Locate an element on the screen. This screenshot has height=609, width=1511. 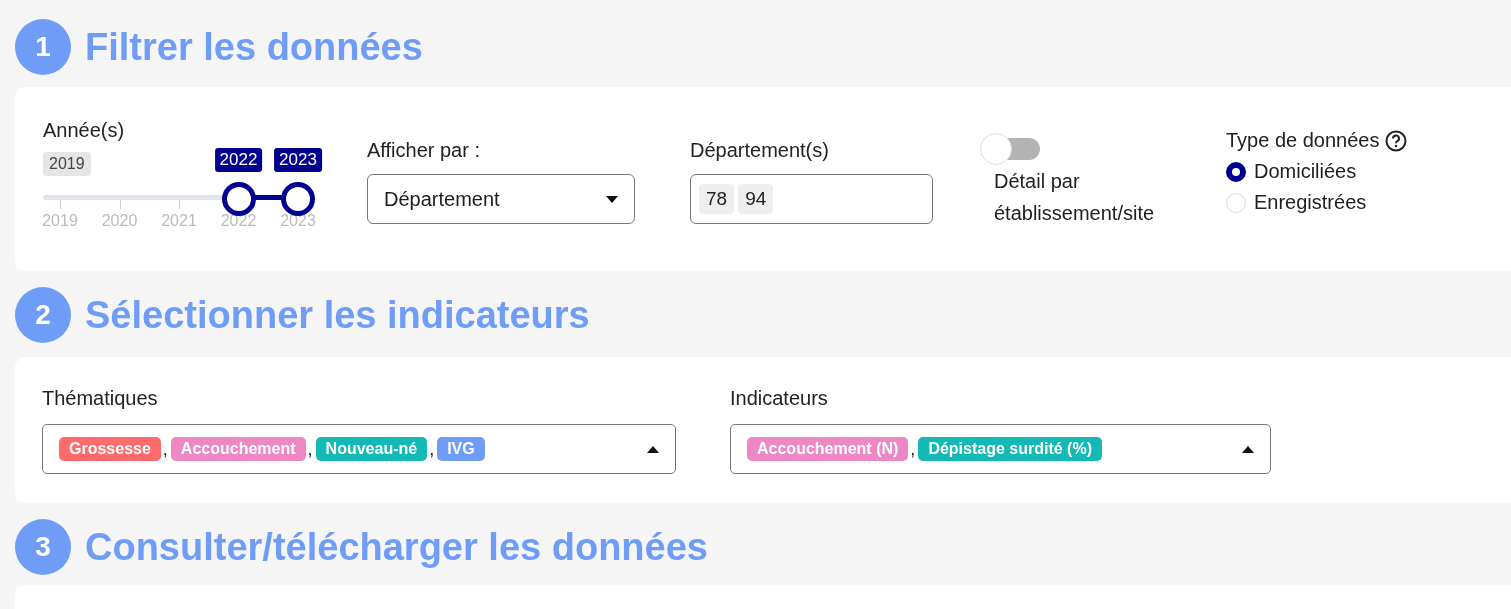
tag: IVG is located at coordinates (461, 449).